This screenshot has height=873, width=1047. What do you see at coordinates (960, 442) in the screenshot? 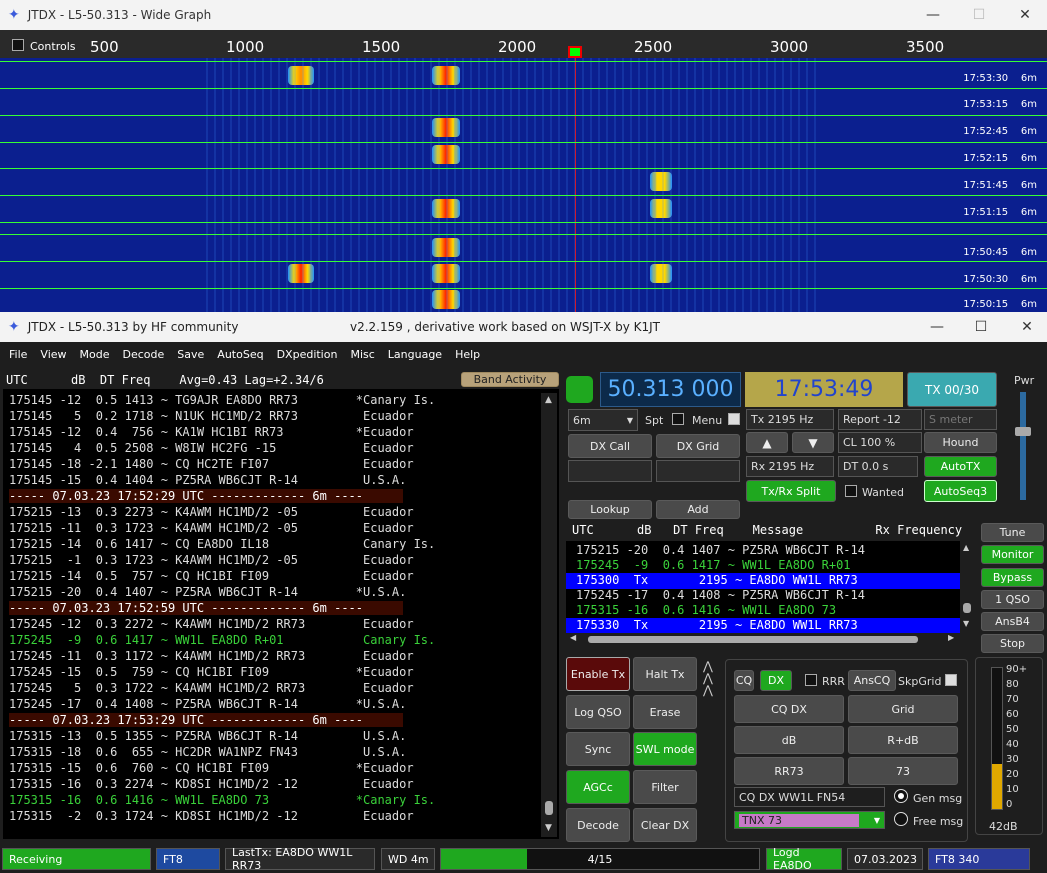
I see `hound-button: Hound` at bounding box center [960, 442].